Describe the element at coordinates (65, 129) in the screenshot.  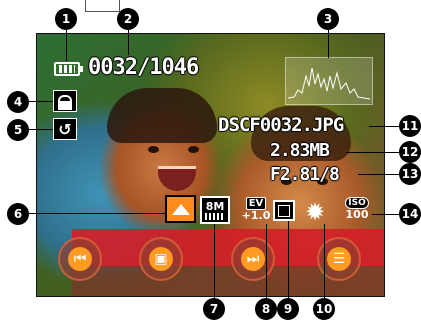
I see `return-icon: ↺` at that location.